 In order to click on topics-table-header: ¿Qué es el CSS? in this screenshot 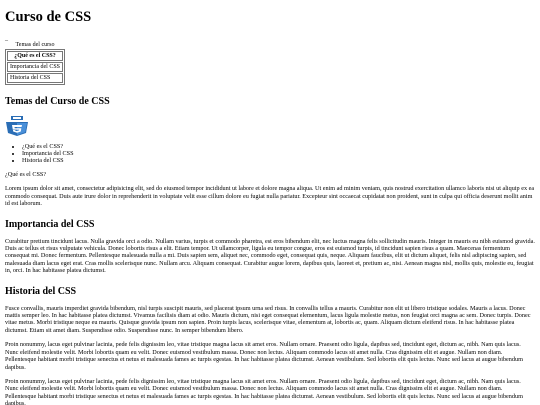, I will do `click(35, 56)`.